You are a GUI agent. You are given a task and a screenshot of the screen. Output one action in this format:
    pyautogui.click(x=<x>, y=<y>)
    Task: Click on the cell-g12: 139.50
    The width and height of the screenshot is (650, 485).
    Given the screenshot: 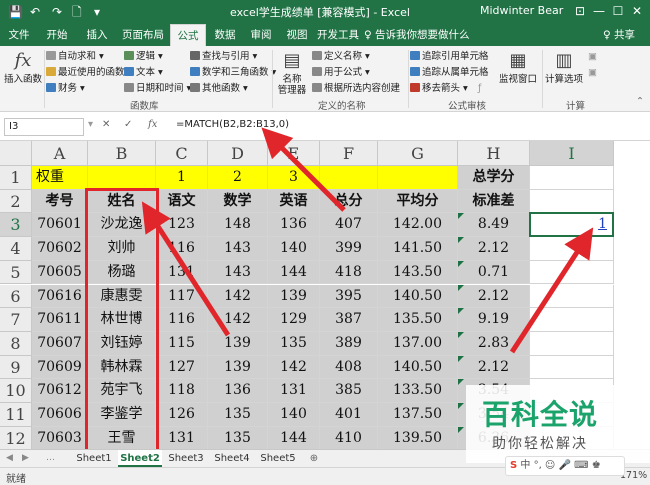 What is the action you would take?
    pyautogui.click(x=418, y=438)
    